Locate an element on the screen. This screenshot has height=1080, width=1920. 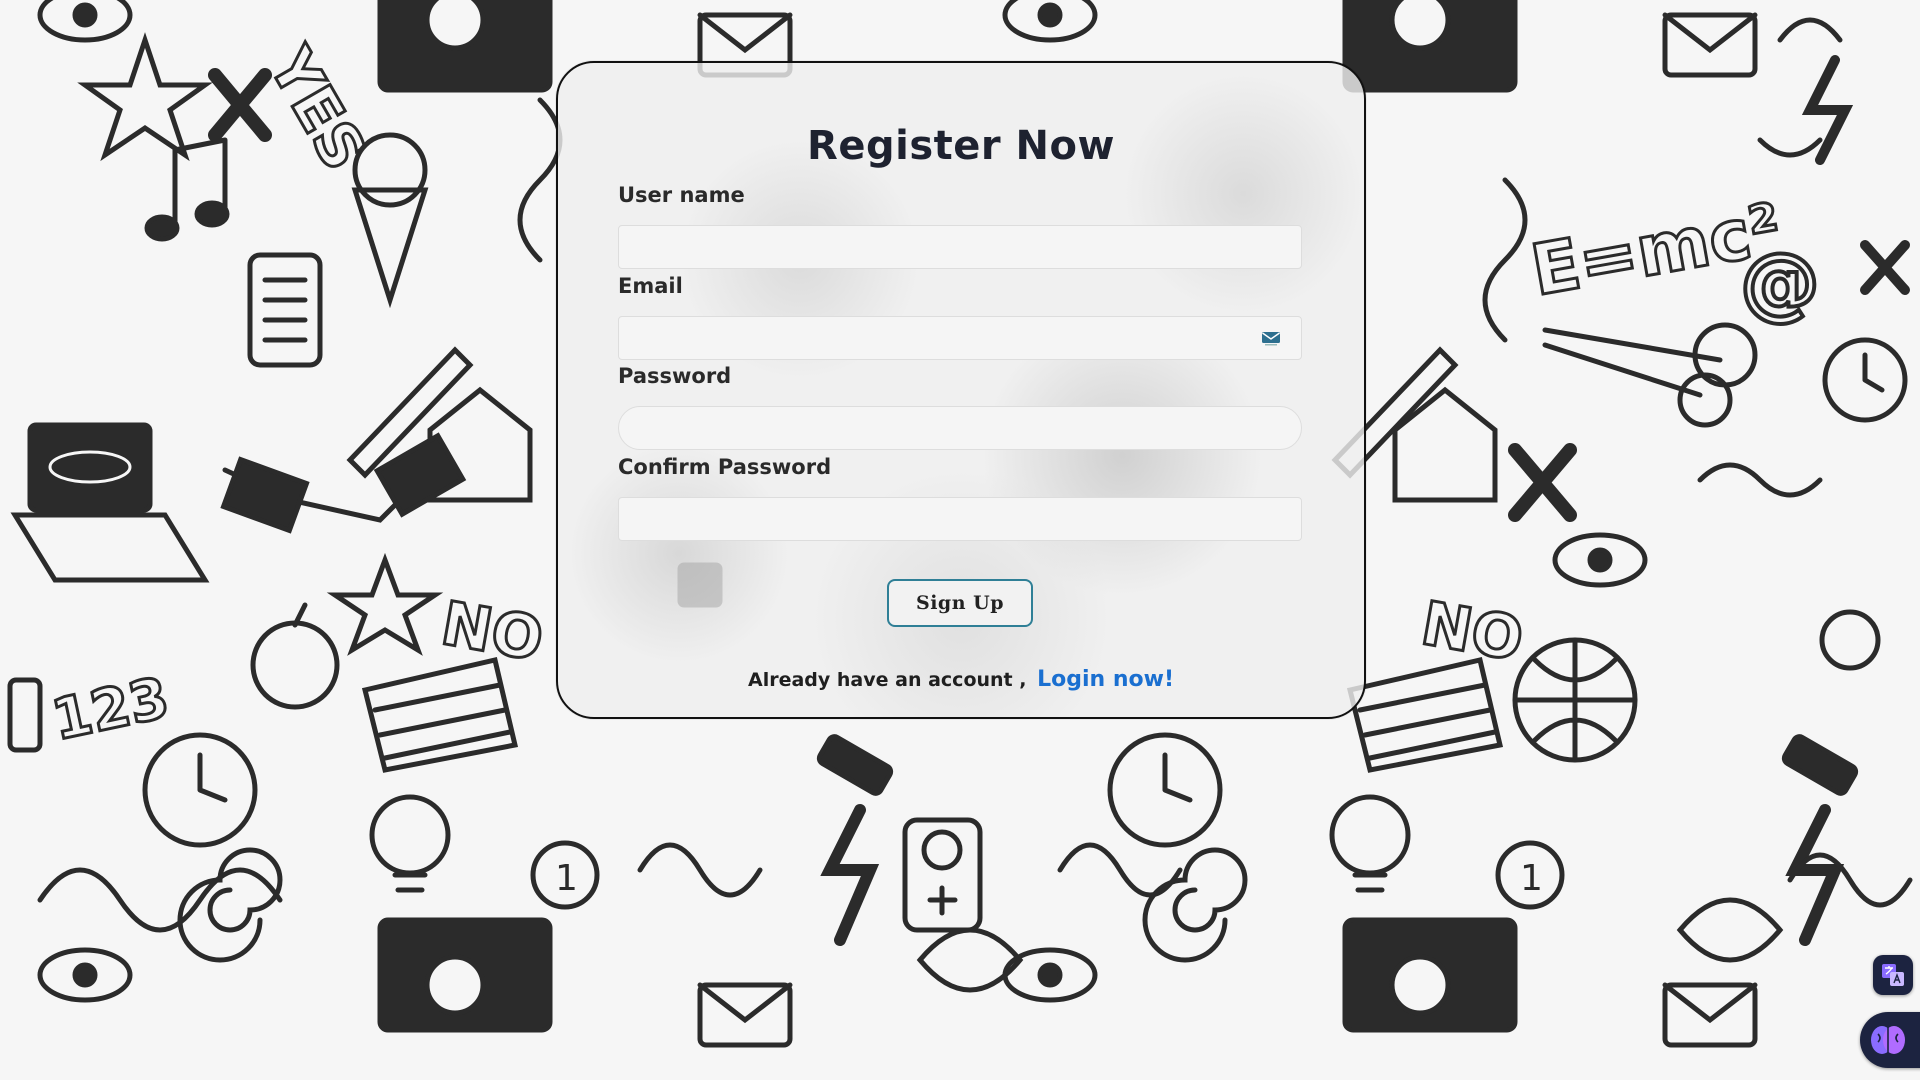
password-label: Password is located at coordinates (675, 376).